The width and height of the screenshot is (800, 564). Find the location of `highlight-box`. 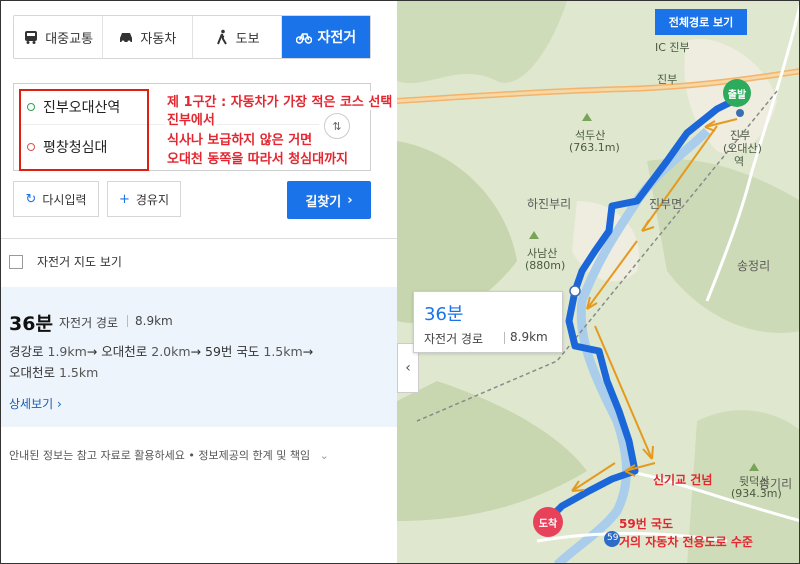

highlight-box is located at coordinates (84, 130).